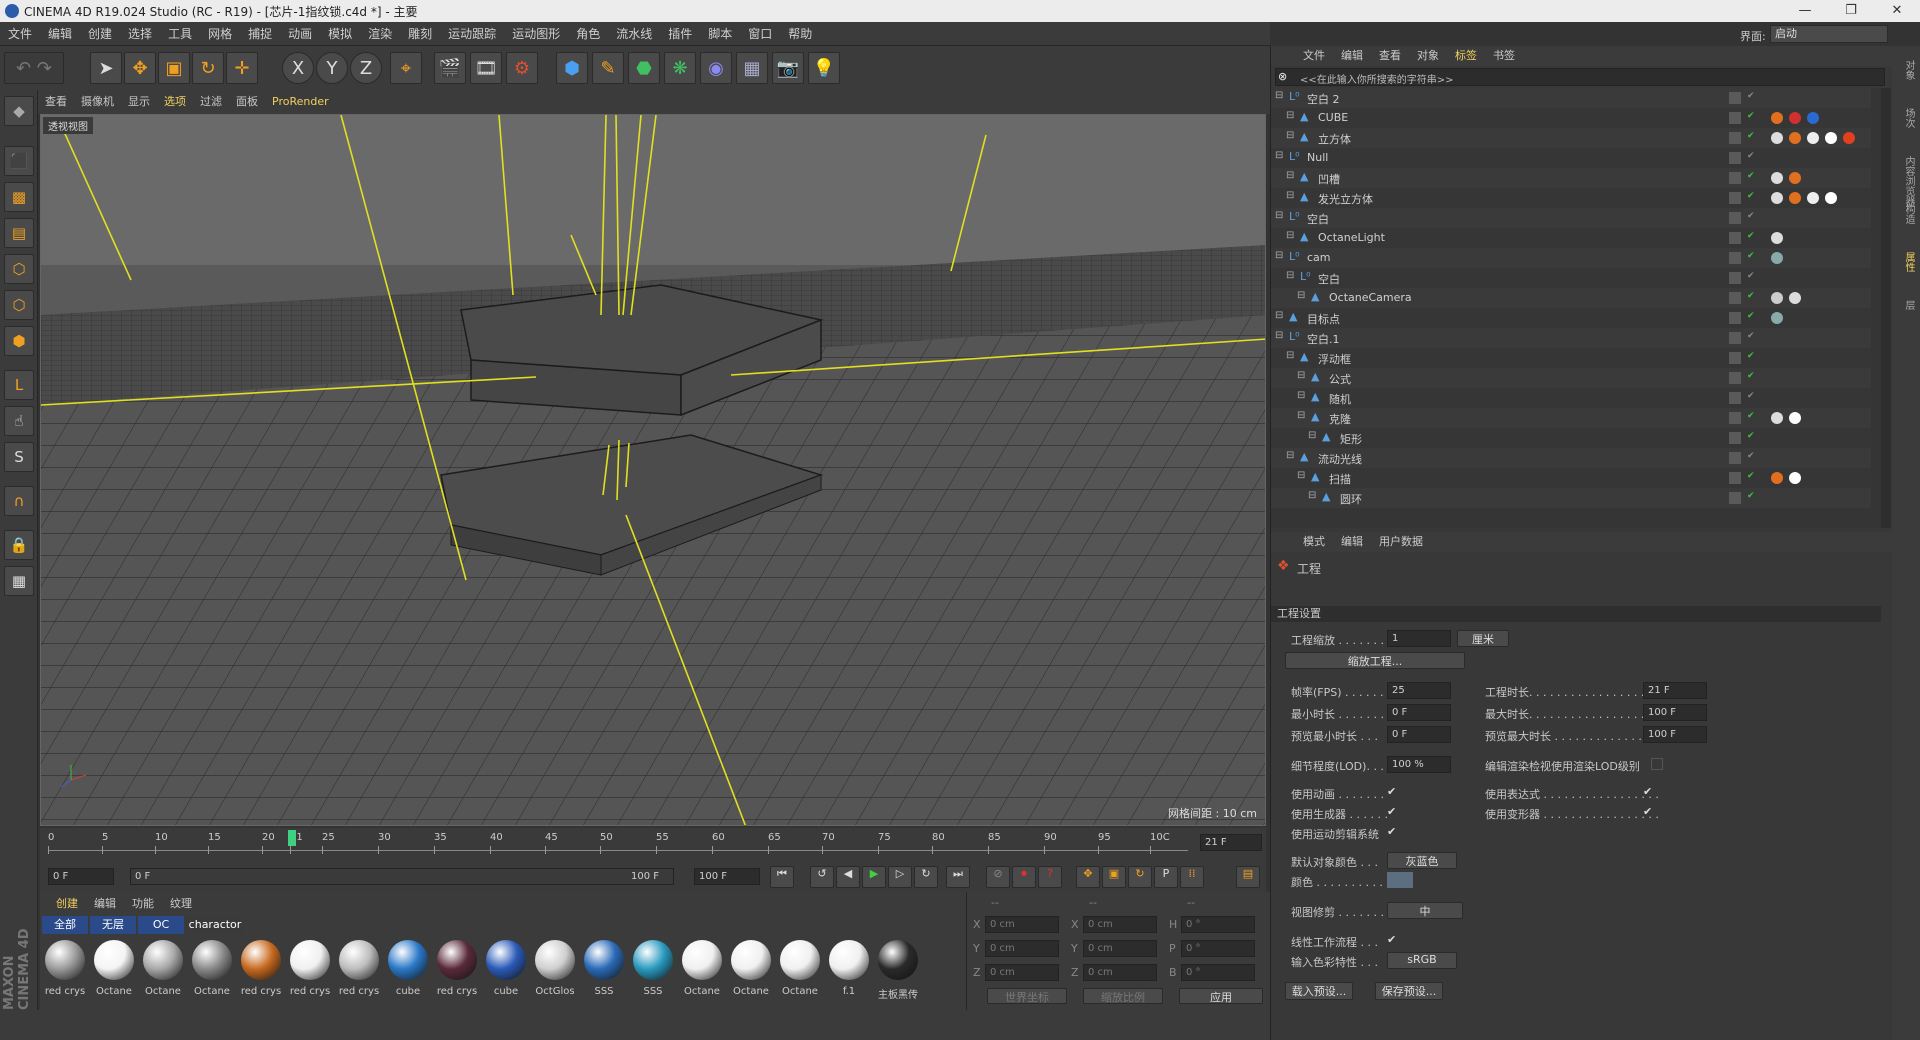 This screenshot has height=1040, width=1920. What do you see at coordinates (1390, 56) in the screenshot?
I see `object-menu-item: 查看` at bounding box center [1390, 56].